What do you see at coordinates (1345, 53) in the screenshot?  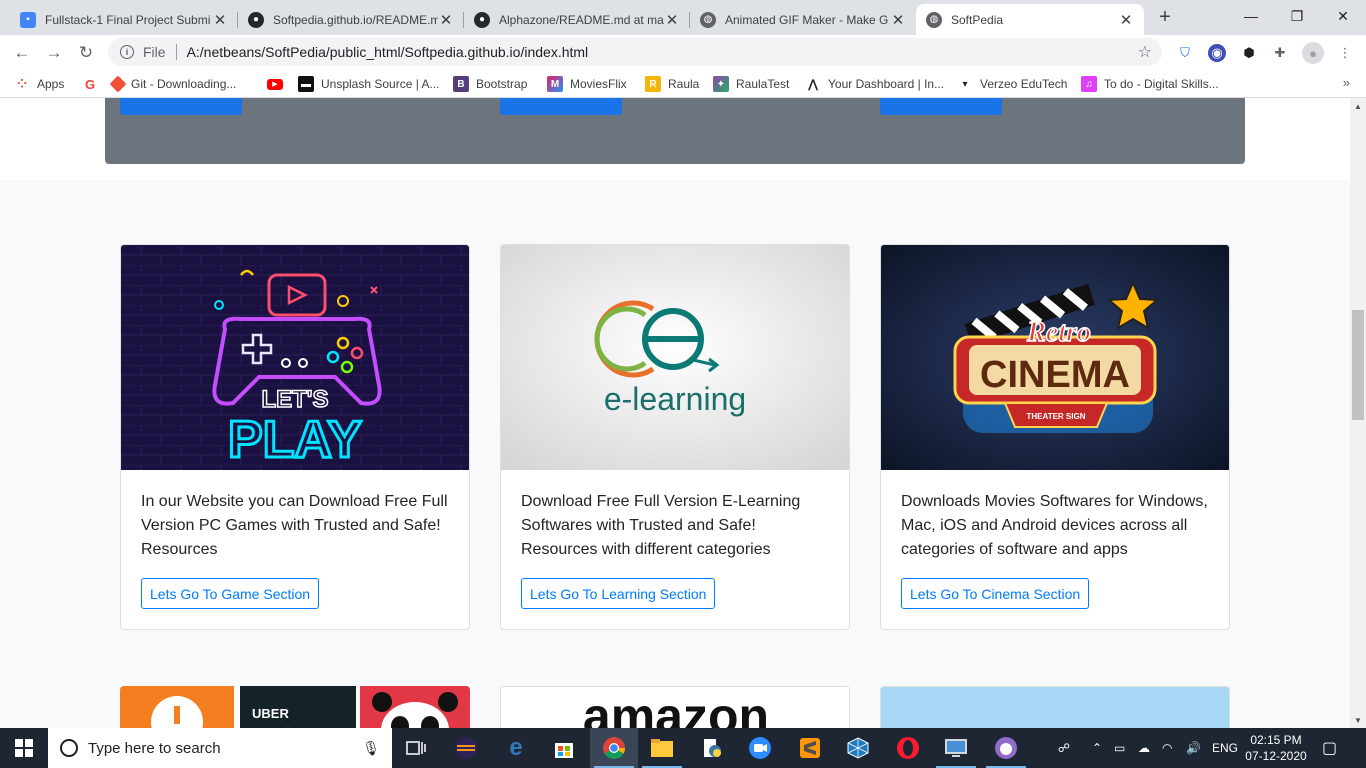 I see `menu-kebab-icon: ⋮` at bounding box center [1345, 53].